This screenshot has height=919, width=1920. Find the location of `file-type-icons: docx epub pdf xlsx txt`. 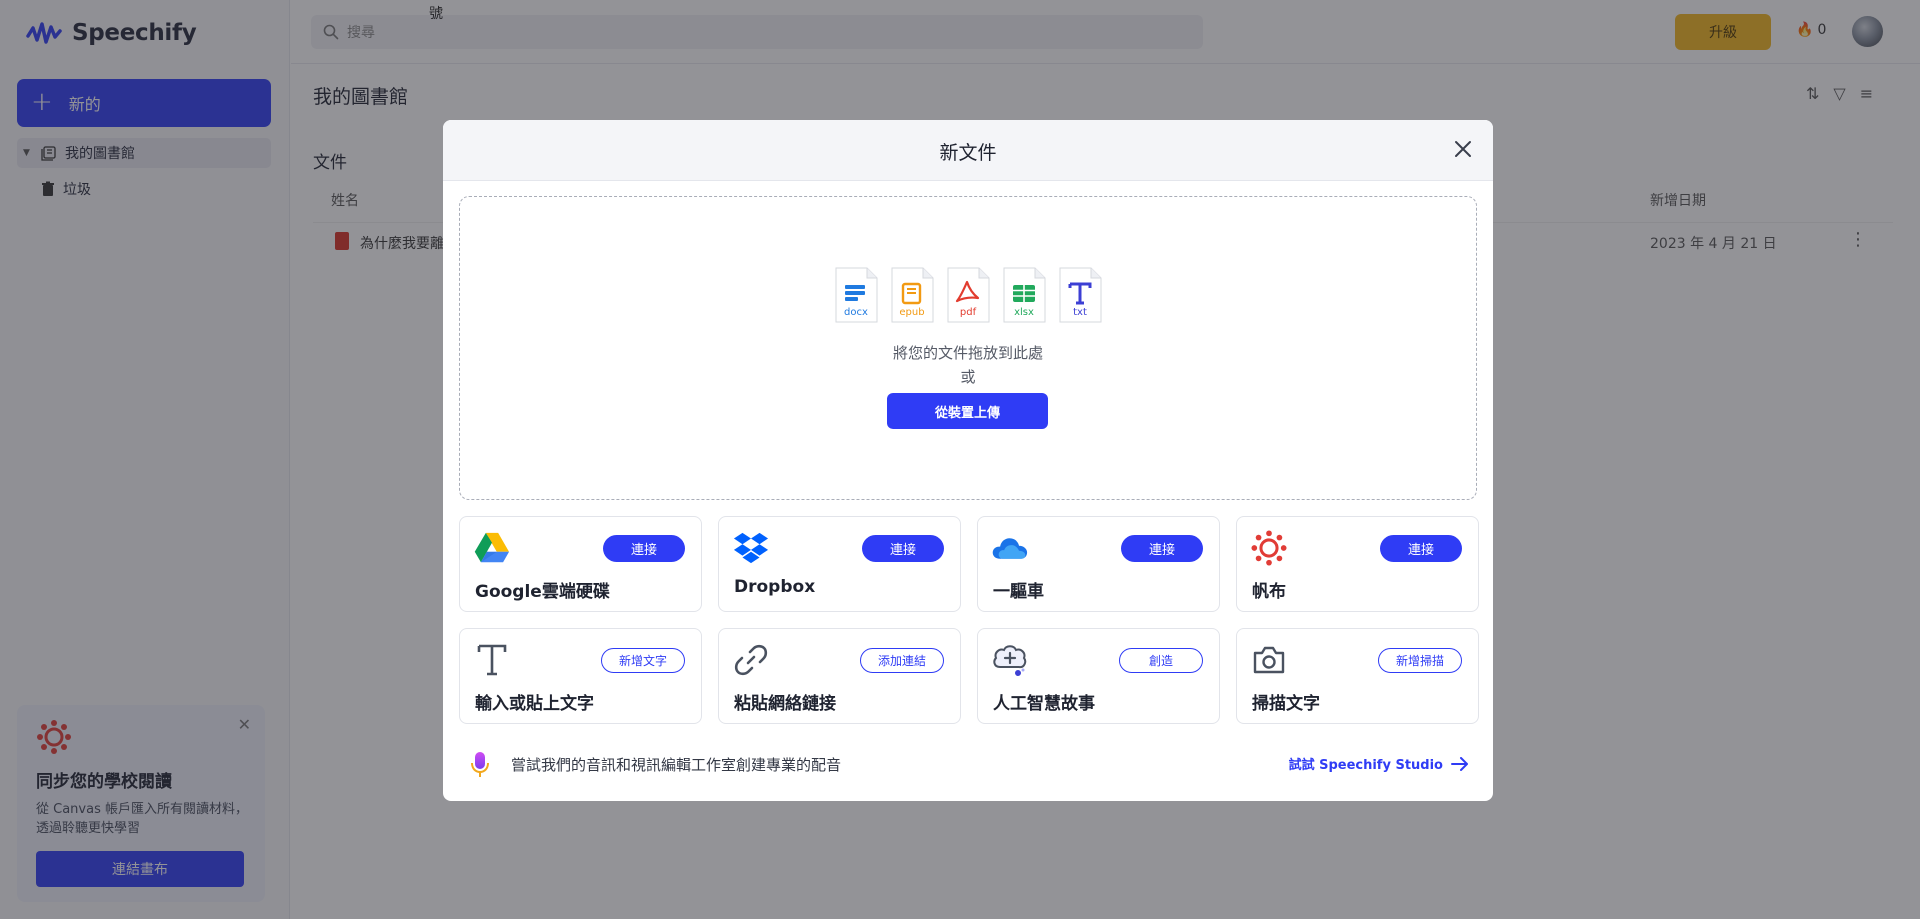

file-type-icons: docx epub pdf xlsx txt is located at coordinates (968, 295).